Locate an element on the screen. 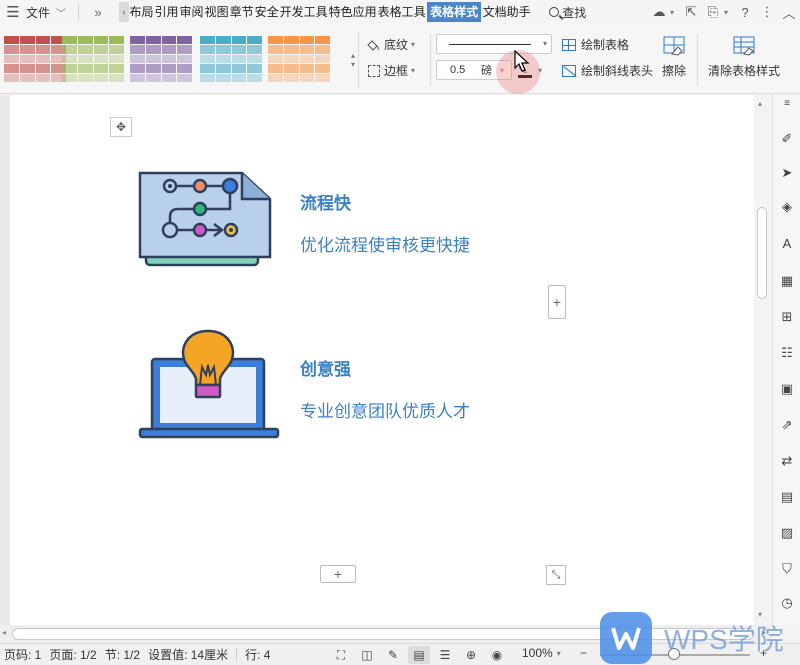  table-icon: ▦ is located at coordinates (787, 281).